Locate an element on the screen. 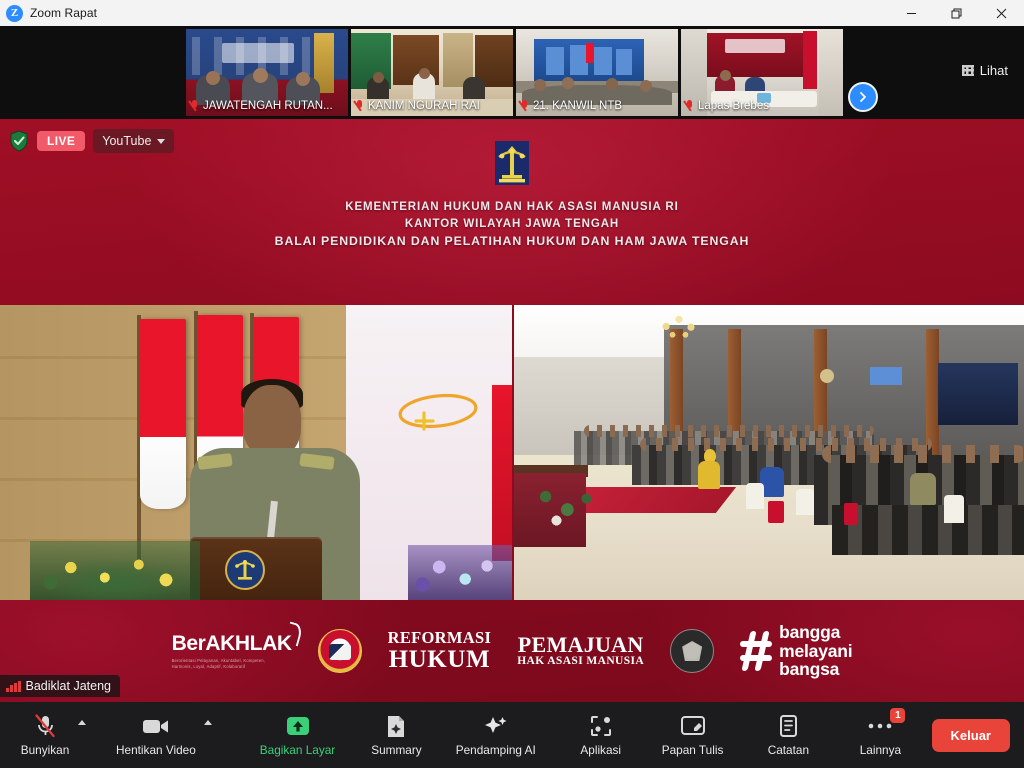 This screenshot has width=1024, height=768. audience-row-front is located at coordinates (928, 530).